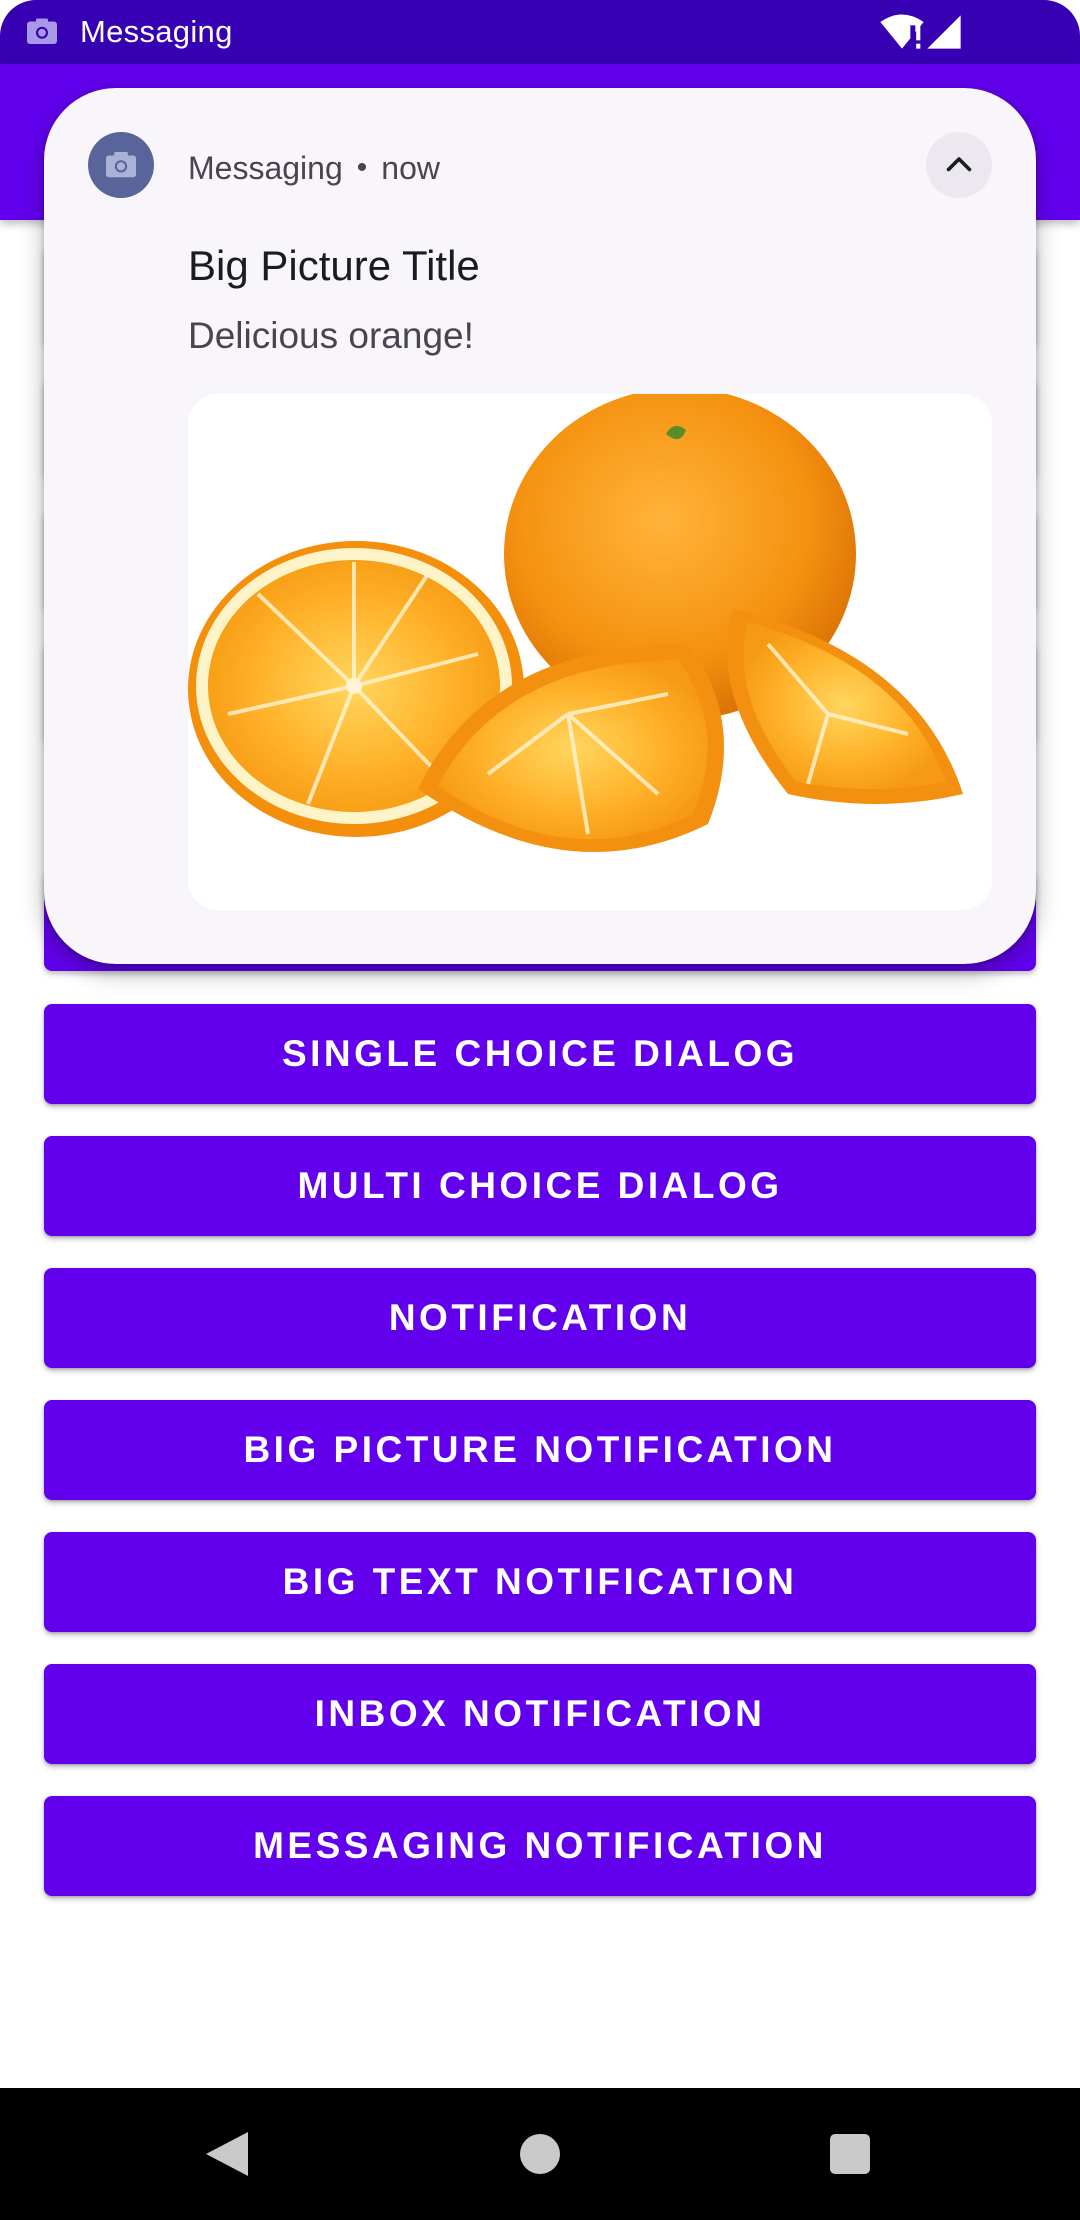 This screenshot has height=2220, width=1080. Describe the element at coordinates (540, 1186) in the screenshot. I see `multi-choice-dialog-button: MULTI CHOICE DIALOG` at that location.